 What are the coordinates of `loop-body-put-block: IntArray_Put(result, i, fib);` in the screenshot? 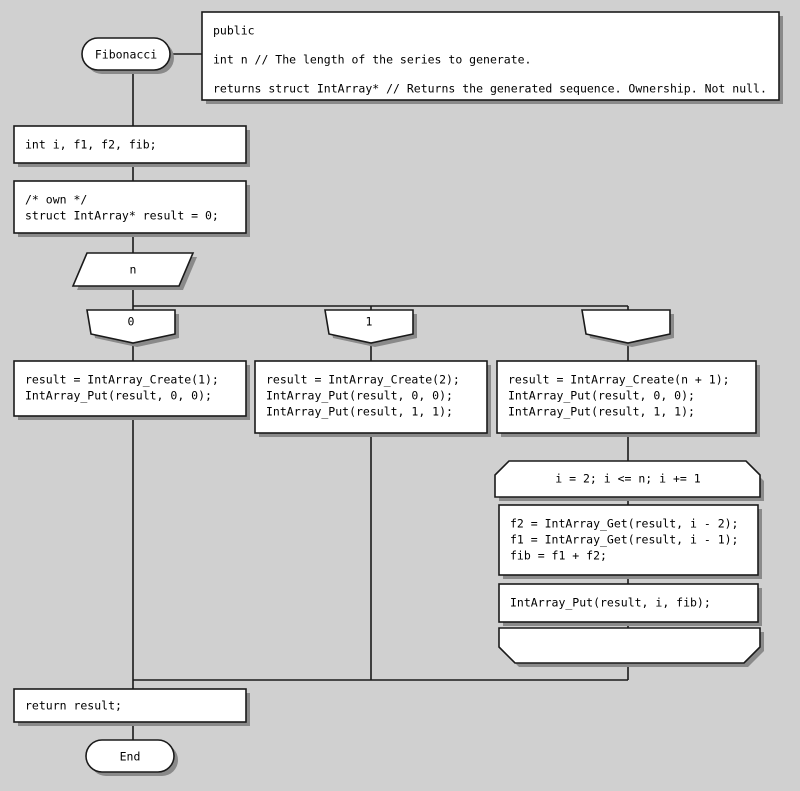 It's located at (630, 604).